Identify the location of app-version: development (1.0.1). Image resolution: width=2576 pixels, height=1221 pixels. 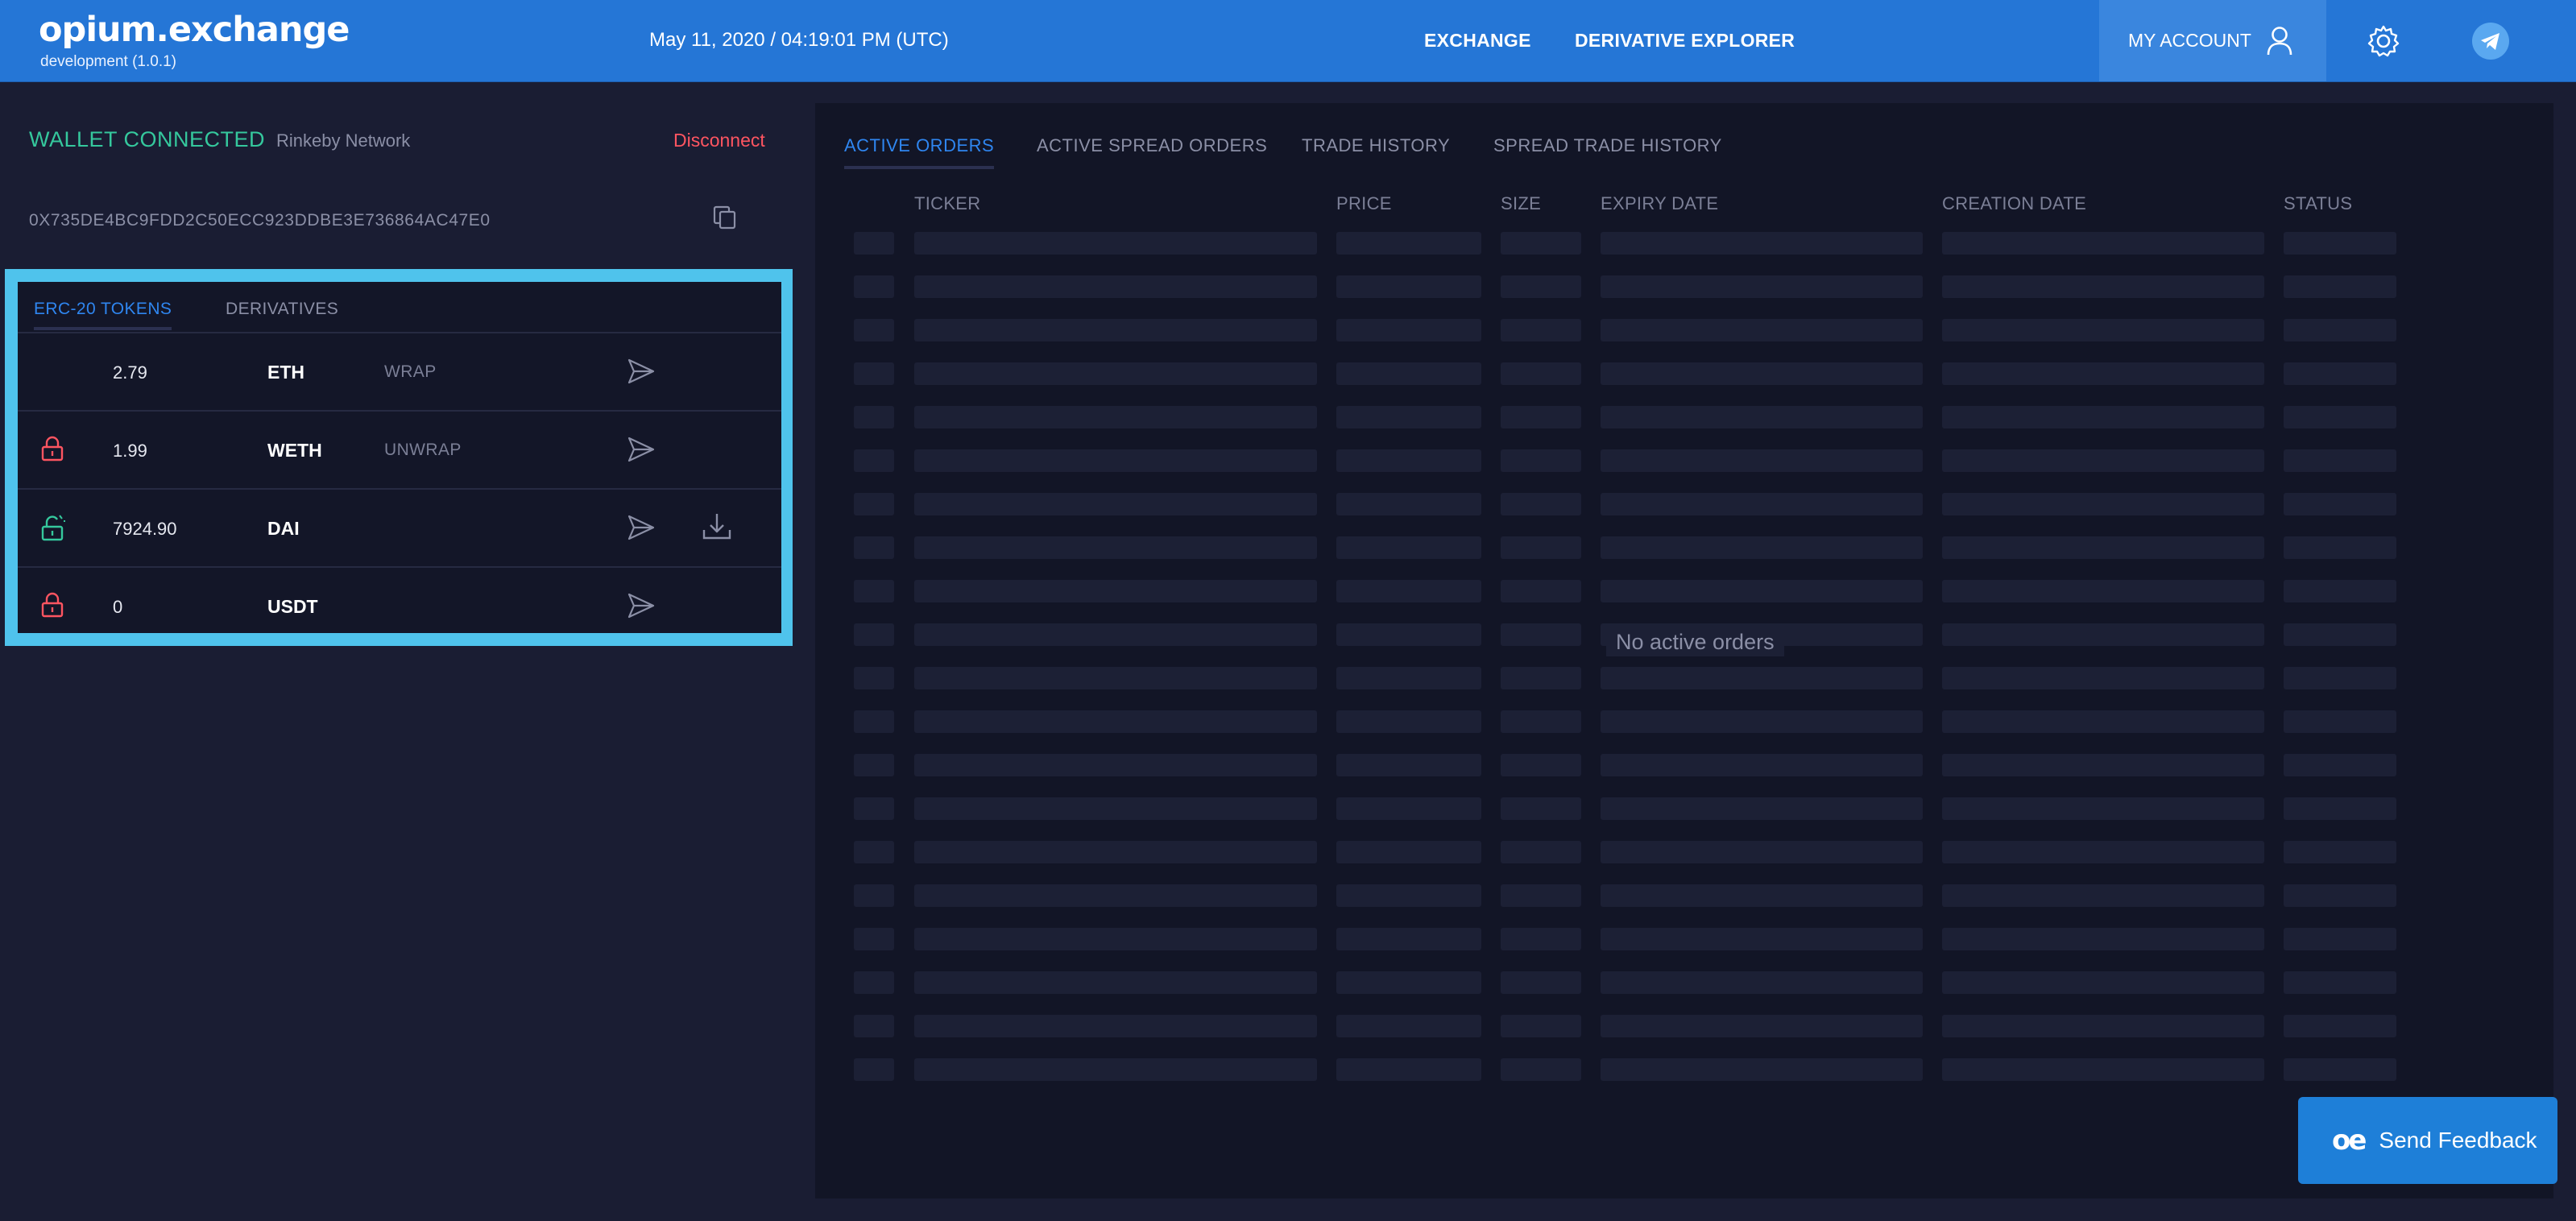
(108, 61).